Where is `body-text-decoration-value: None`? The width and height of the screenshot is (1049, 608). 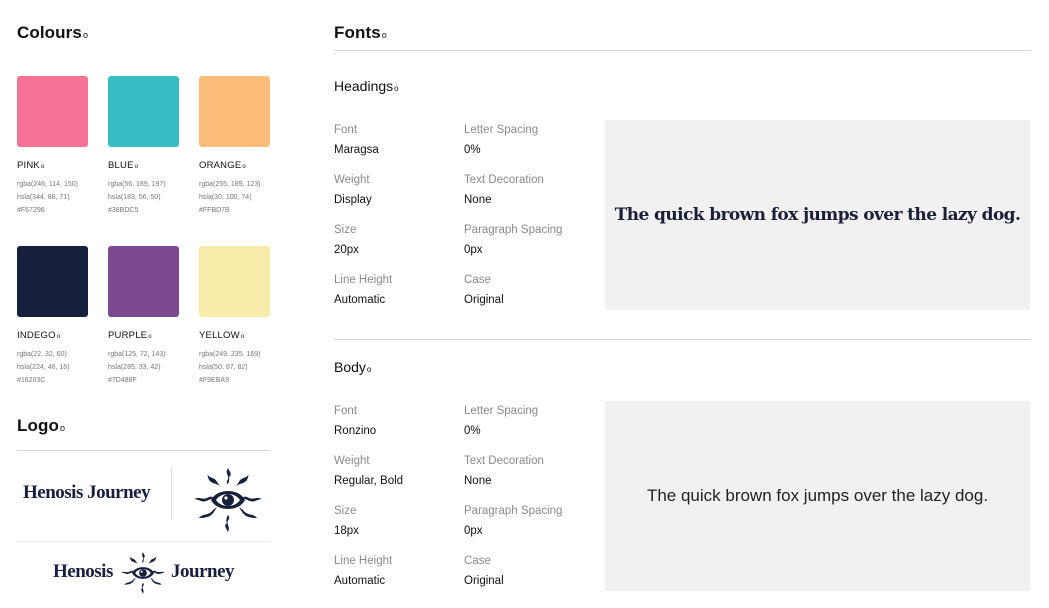 body-text-decoration-value: None is located at coordinates (478, 481).